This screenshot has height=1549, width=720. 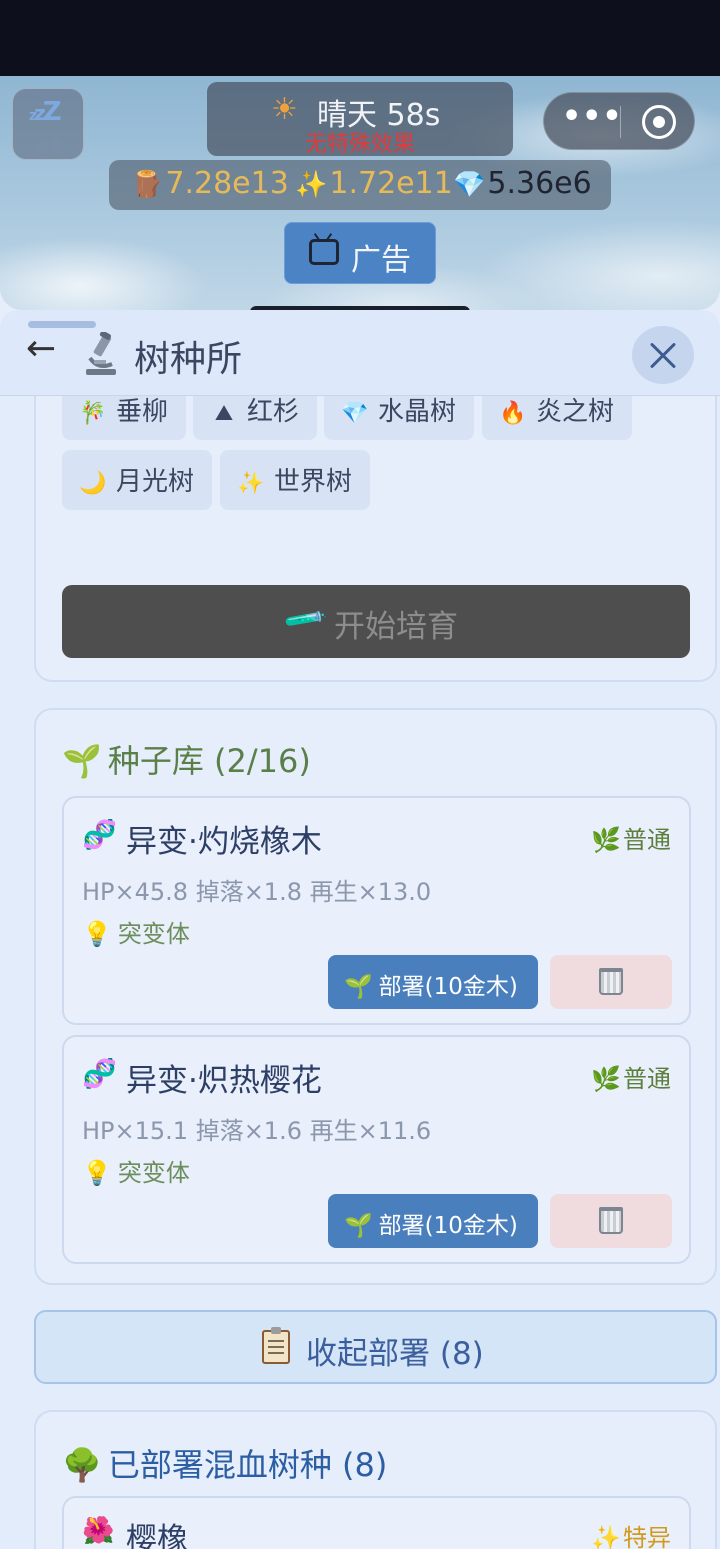 What do you see at coordinates (417, 412) in the screenshot?
I see `tree-chip-label: 水晶树` at bounding box center [417, 412].